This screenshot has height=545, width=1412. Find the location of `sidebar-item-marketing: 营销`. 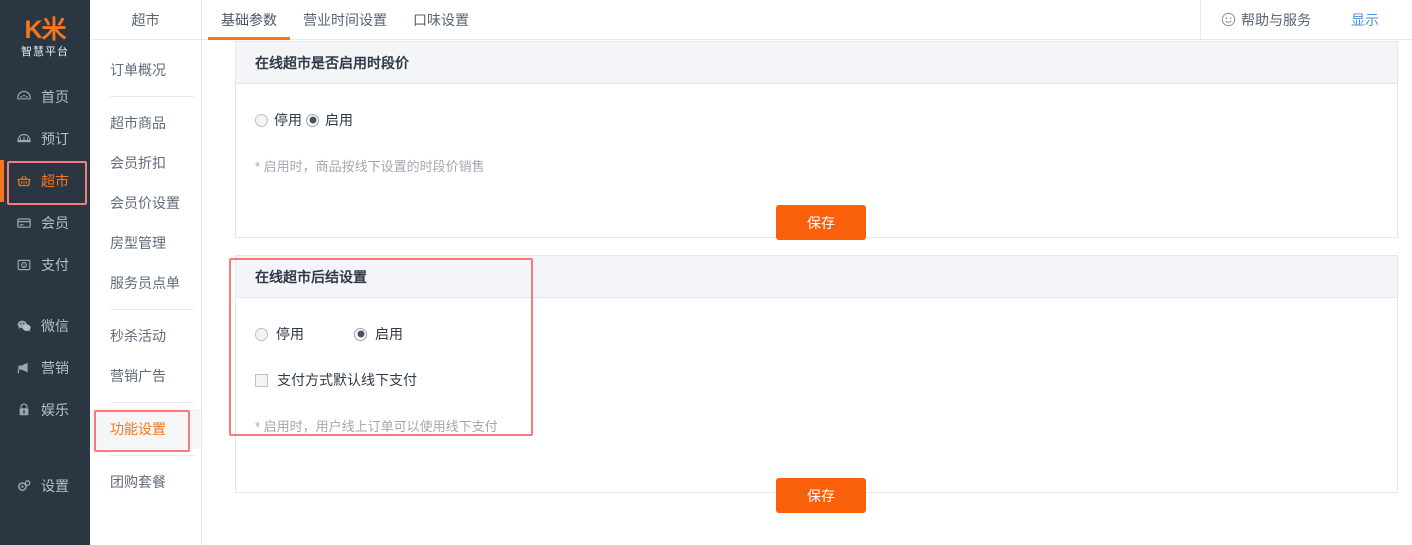

sidebar-item-marketing: 营销 is located at coordinates (45, 368).